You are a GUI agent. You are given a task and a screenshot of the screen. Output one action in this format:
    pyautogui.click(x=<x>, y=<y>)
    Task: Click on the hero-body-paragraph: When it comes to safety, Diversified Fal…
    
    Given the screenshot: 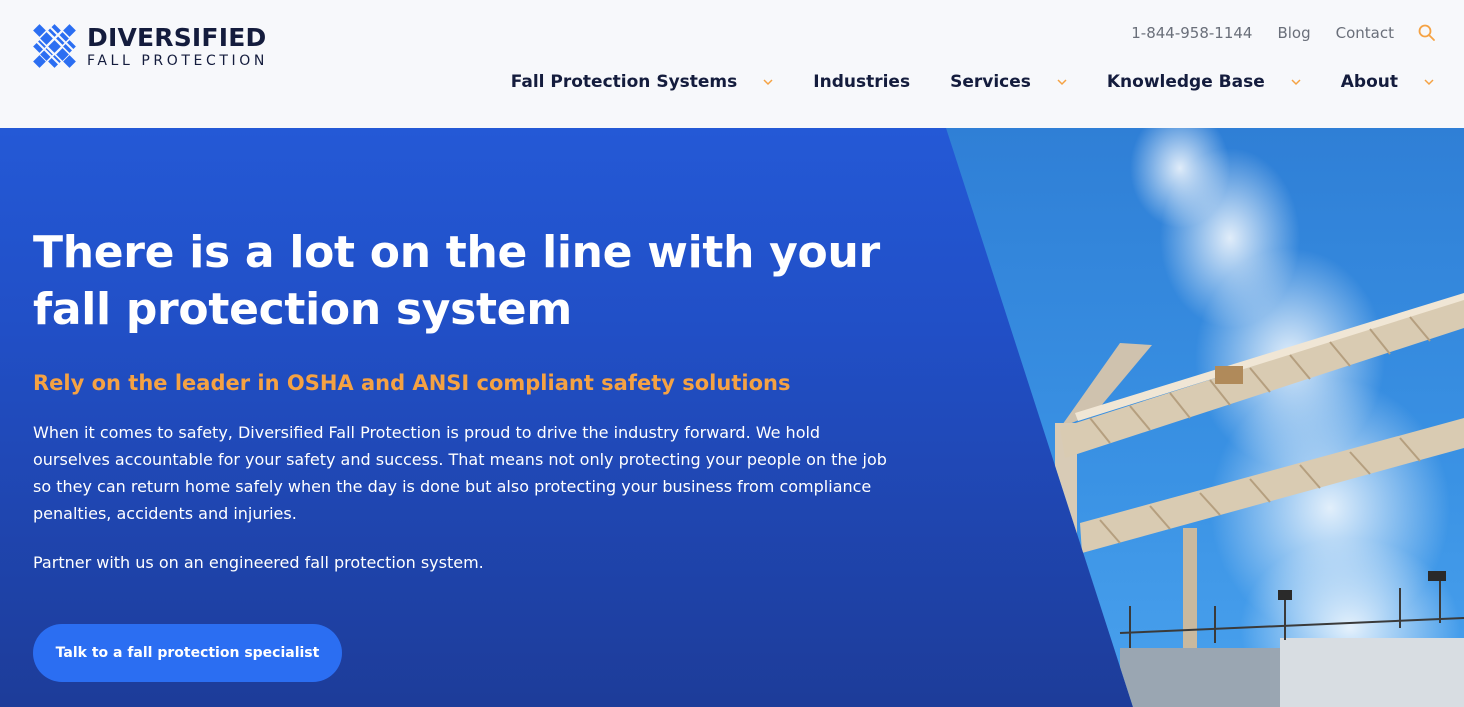 What is the action you would take?
    pyautogui.click(x=460, y=473)
    